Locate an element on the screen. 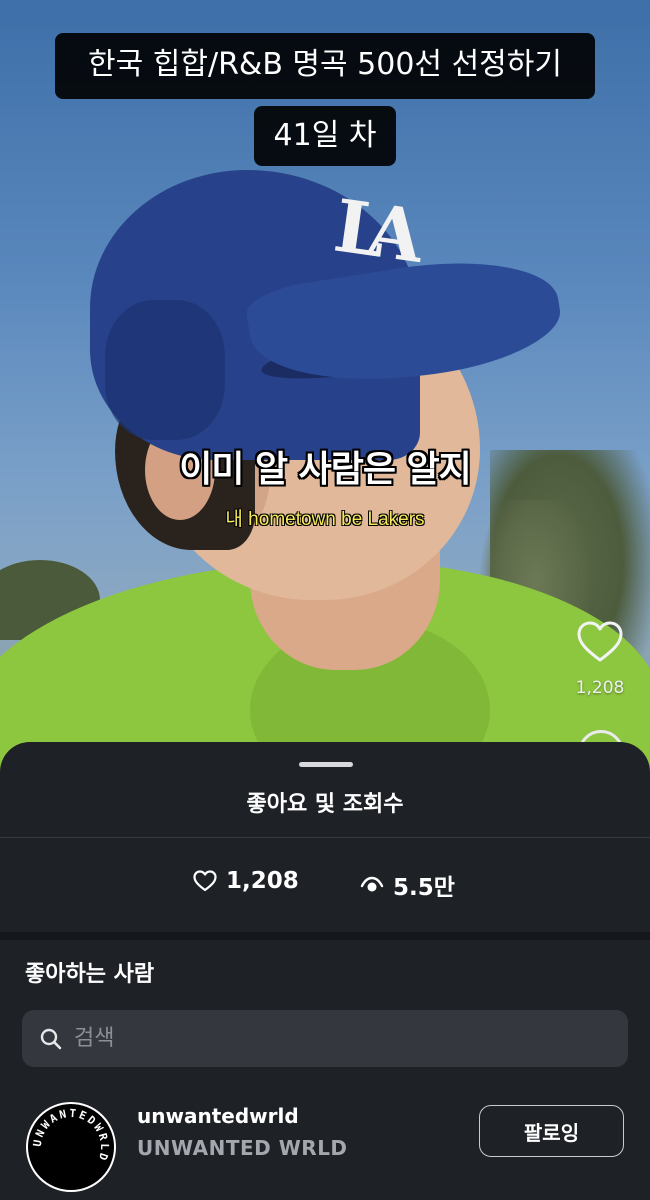  views-stat: 5.5만 is located at coordinates (407, 885).